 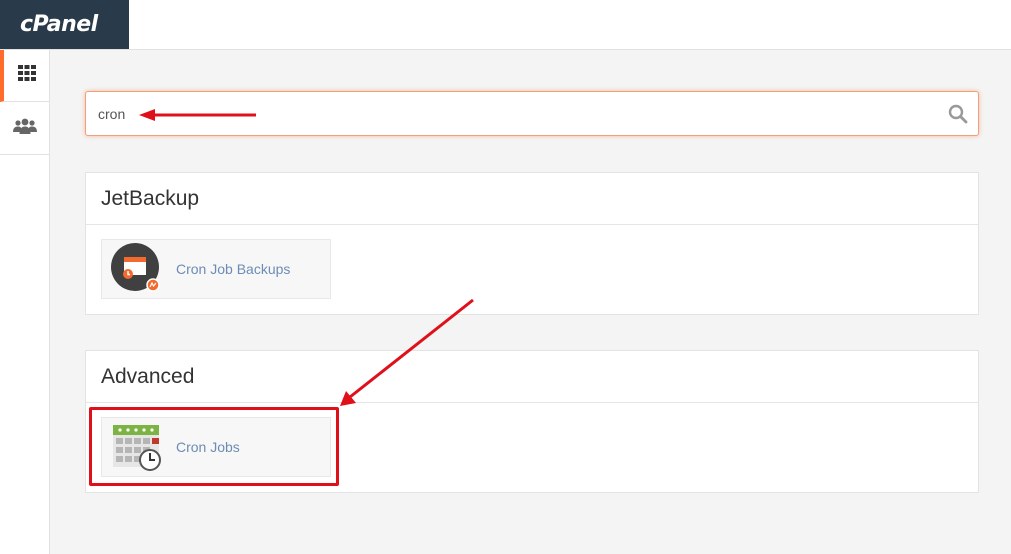 I want to click on grid-icon, so click(x=26, y=75).